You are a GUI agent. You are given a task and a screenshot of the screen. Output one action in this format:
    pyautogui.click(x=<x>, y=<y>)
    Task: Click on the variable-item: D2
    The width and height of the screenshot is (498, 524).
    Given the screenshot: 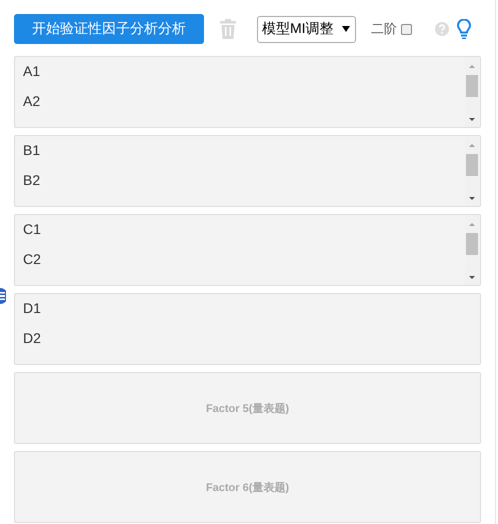 What is the action you would take?
    pyautogui.click(x=32, y=338)
    